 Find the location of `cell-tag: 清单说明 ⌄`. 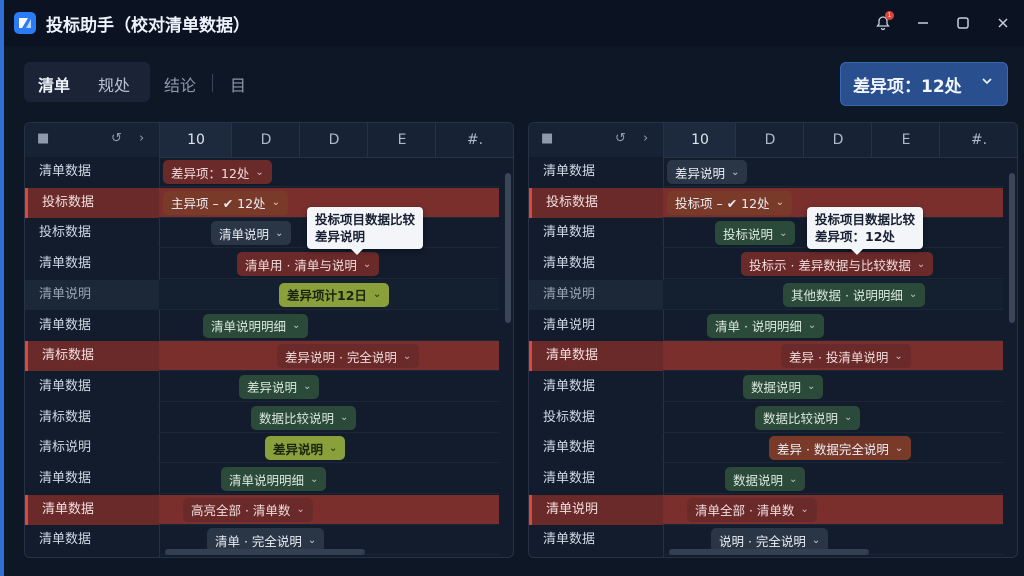

cell-tag: 清单说明 ⌄ is located at coordinates (251, 233).